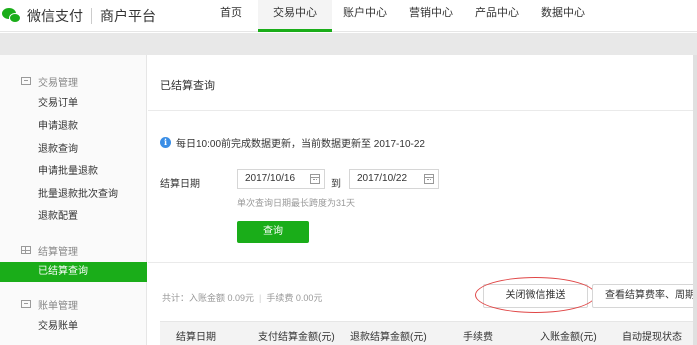 Image resolution: width=697 pixels, height=345 pixels. Describe the element at coordinates (165, 142) in the screenshot. I see `info-icon: i` at that location.